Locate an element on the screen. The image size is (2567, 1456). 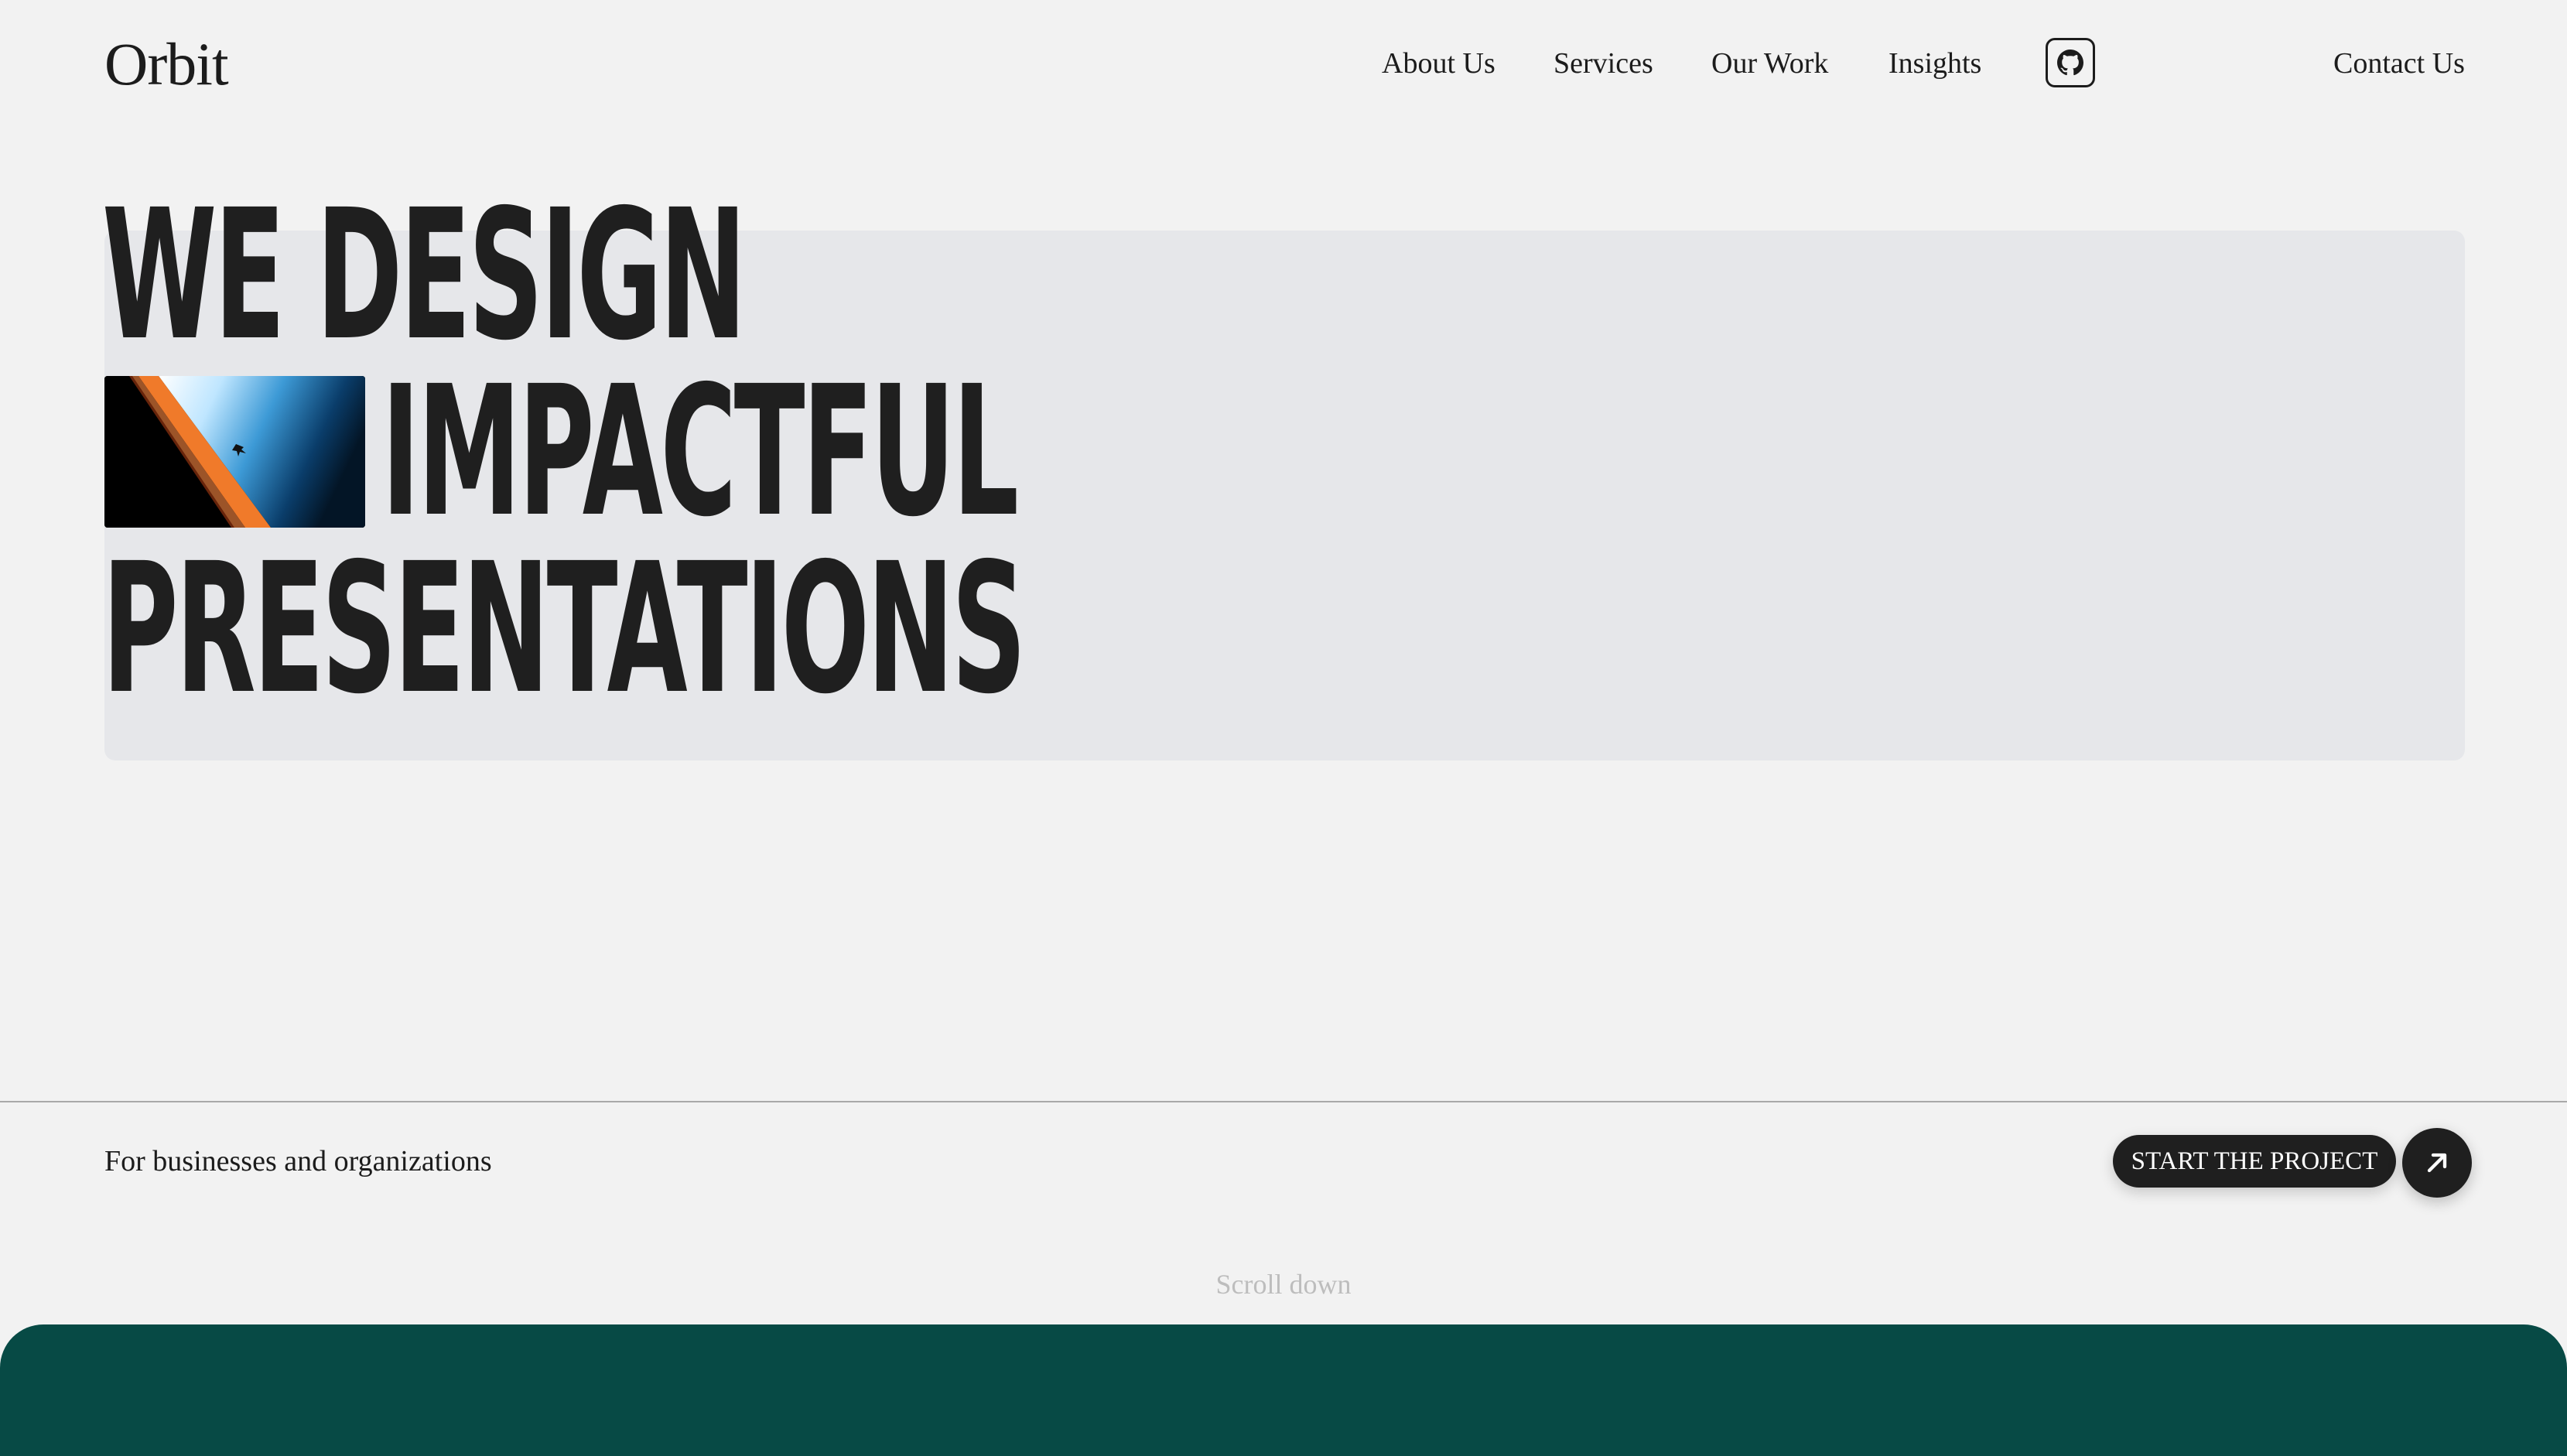
nav-link-our-work: Our Work is located at coordinates (1769, 63).